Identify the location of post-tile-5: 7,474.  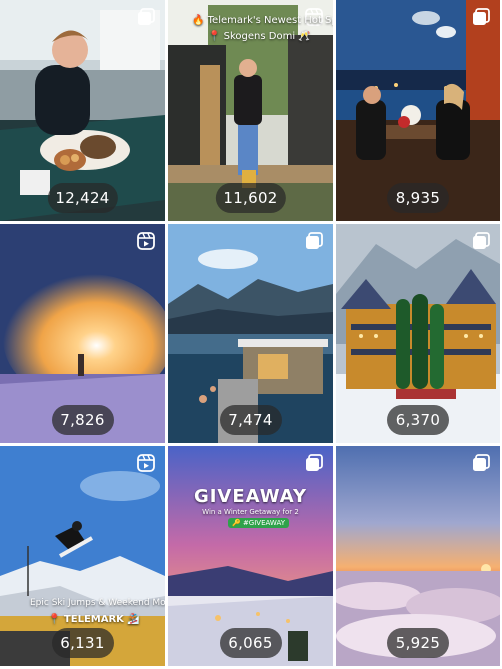
(251, 335).